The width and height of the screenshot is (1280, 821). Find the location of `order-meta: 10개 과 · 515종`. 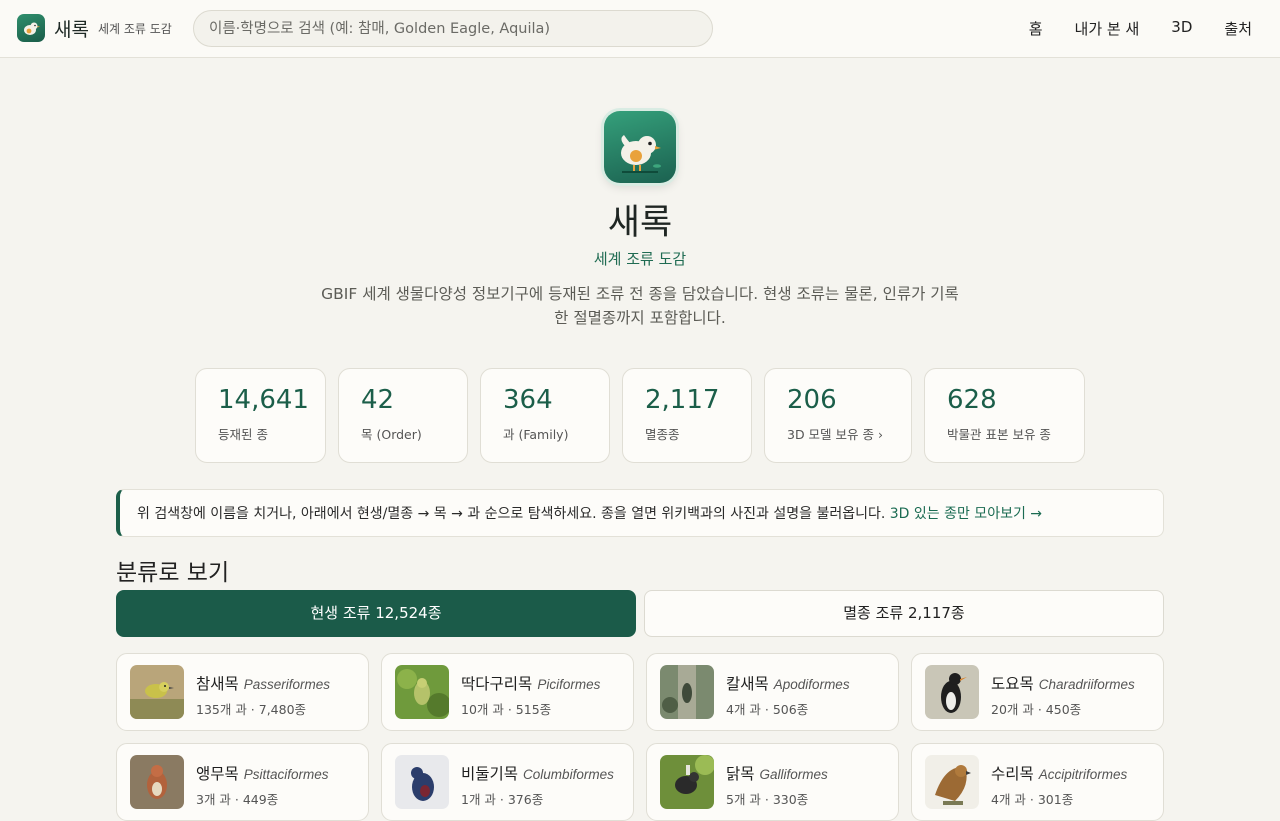

order-meta: 10개 과 · 515종 is located at coordinates (506, 709).